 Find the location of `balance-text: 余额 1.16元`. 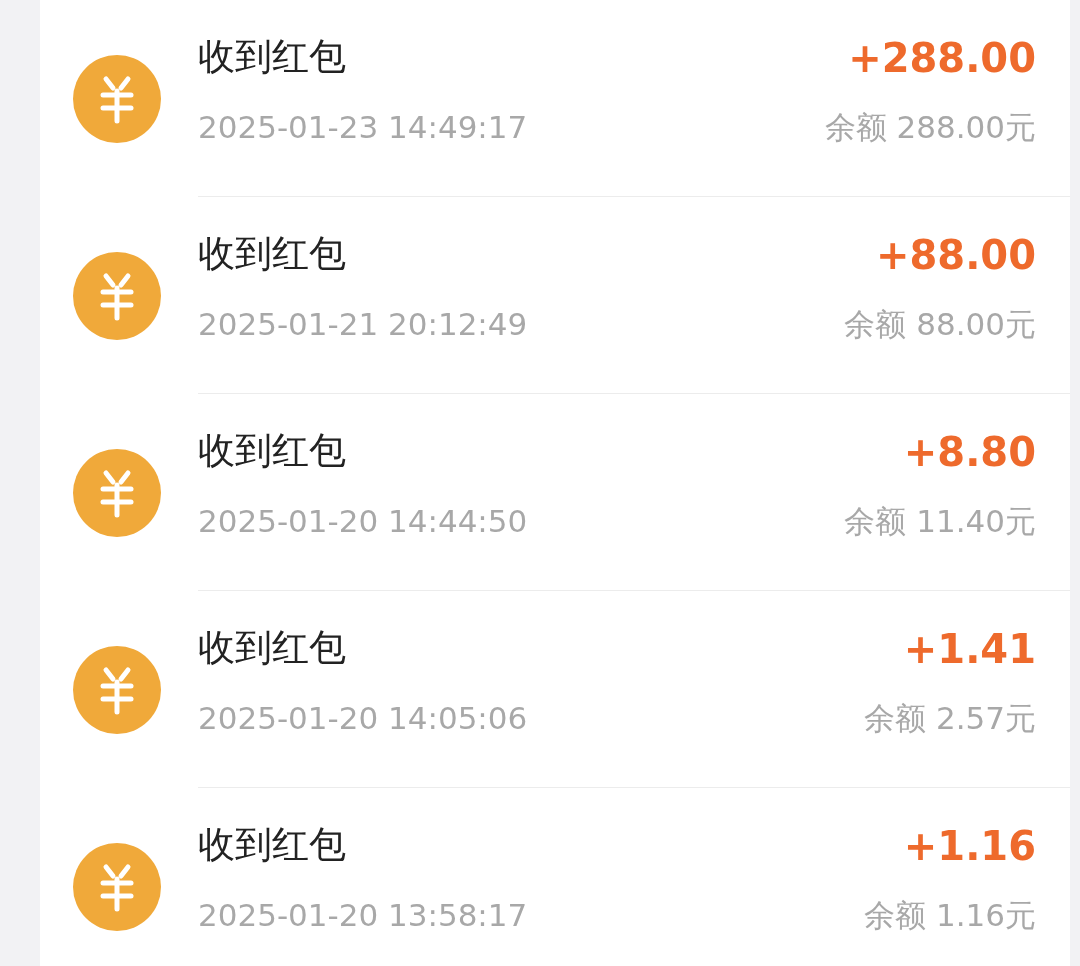

balance-text: 余额 1.16元 is located at coordinates (950, 915).